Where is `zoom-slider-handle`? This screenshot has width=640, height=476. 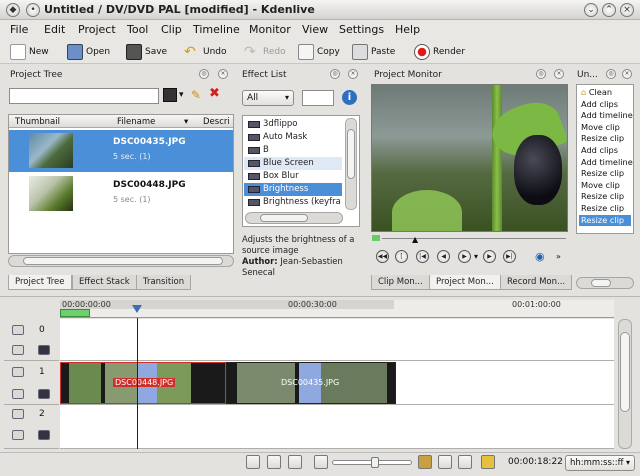 zoom-slider-handle is located at coordinates (375, 462).